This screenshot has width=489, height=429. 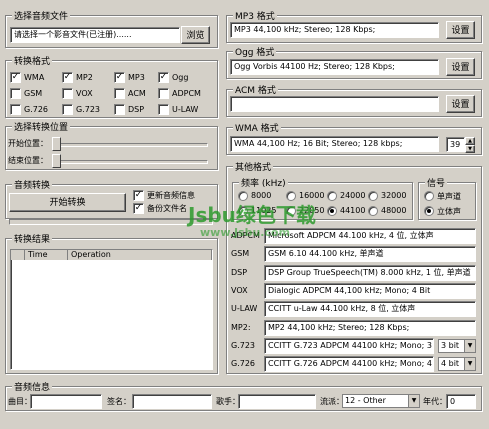 I want to click on frequency-label-48000: 48000, so click(x=394, y=210).